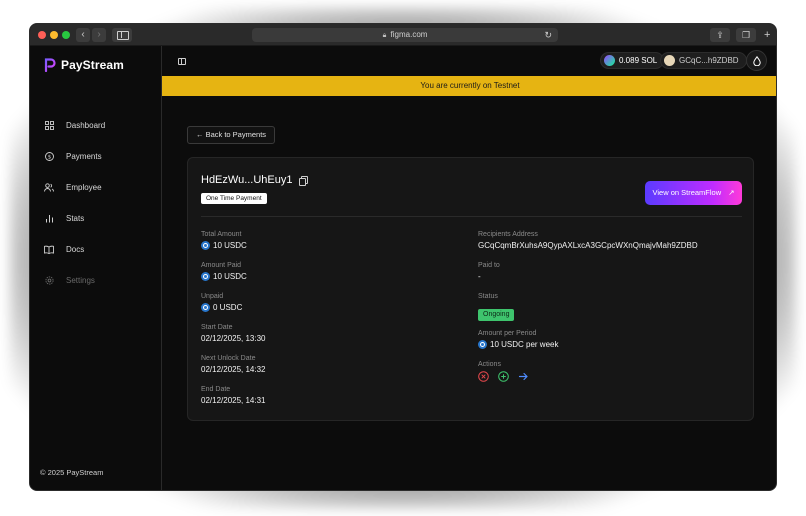 This screenshot has width=806, height=516. I want to click on sol-balance: 0.089 SOL, so click(638, 60).